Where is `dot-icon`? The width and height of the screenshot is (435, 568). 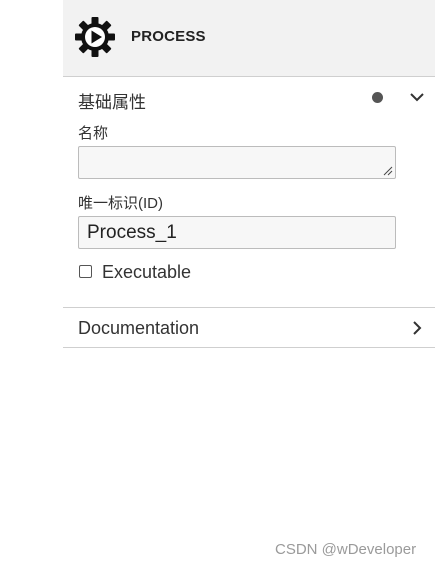 dot-icon is located at coordinates (377, 97).